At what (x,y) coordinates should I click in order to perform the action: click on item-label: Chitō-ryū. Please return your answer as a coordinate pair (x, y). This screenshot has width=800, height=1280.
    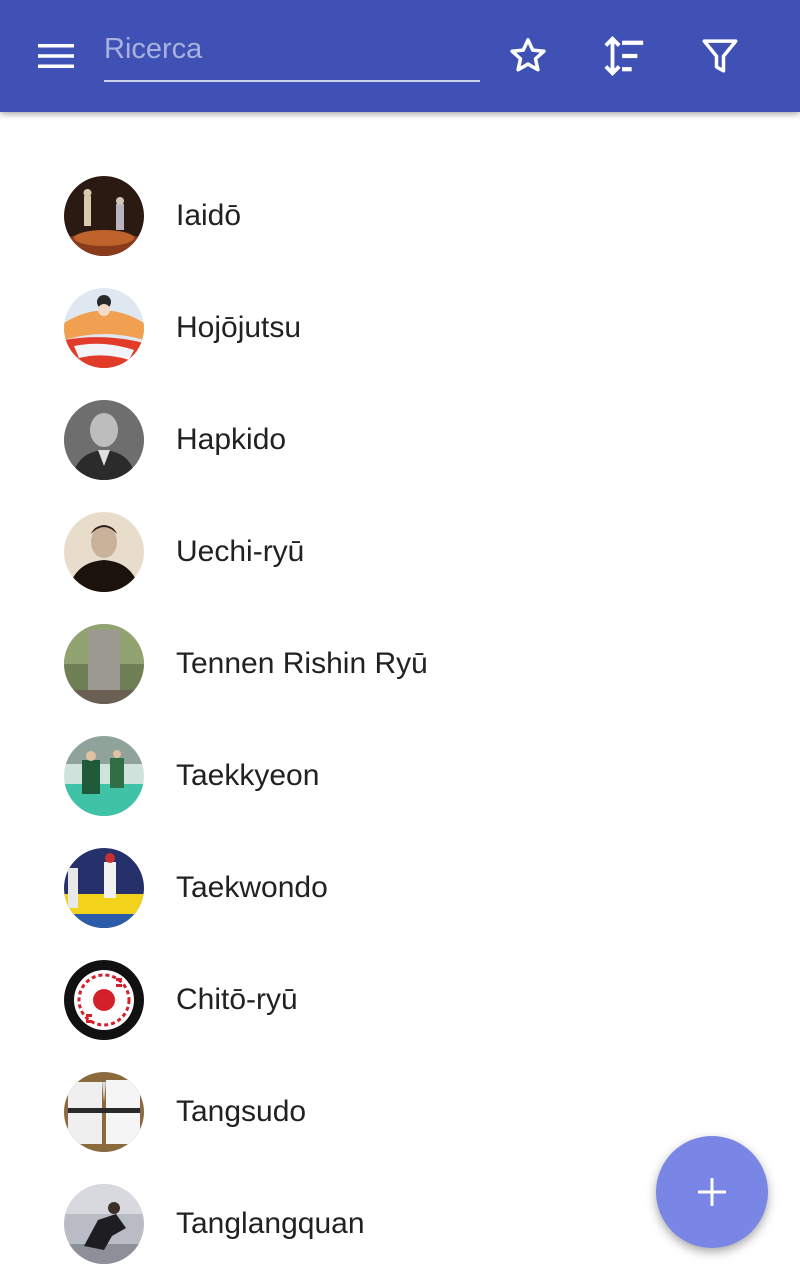
    Looking at the image, I should click on (237, 999).